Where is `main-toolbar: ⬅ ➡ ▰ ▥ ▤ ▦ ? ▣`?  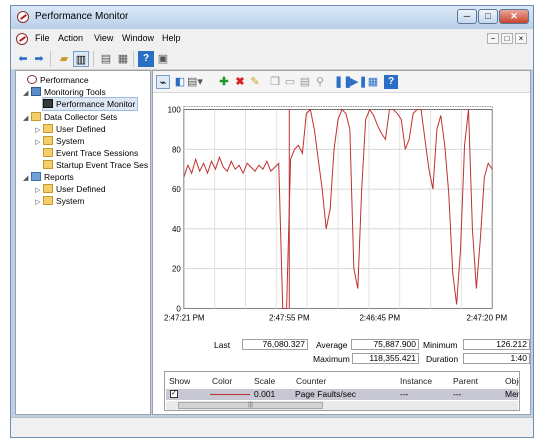 main-toolbar: ⬅ ➡ ▰ ▥ ▤ ▦ ? ▣ is located at coordinates (272, 59).